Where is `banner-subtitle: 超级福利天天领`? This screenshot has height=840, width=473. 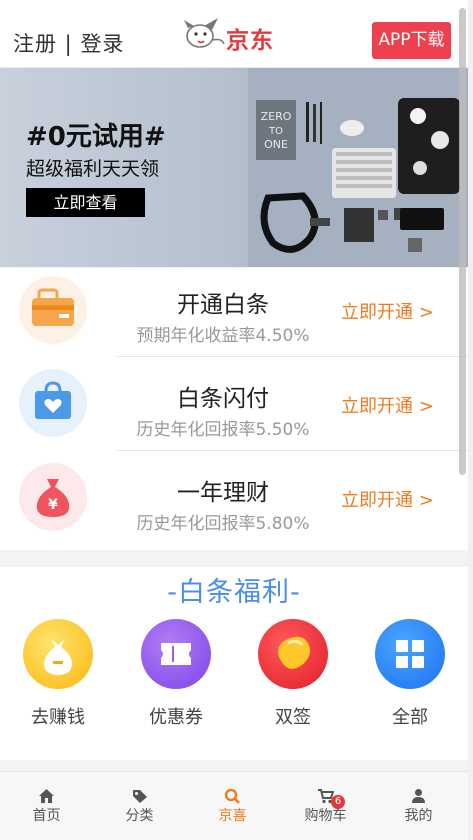 banner-subtitle: 超级福利天天领 is located at coordinates (93, 169).